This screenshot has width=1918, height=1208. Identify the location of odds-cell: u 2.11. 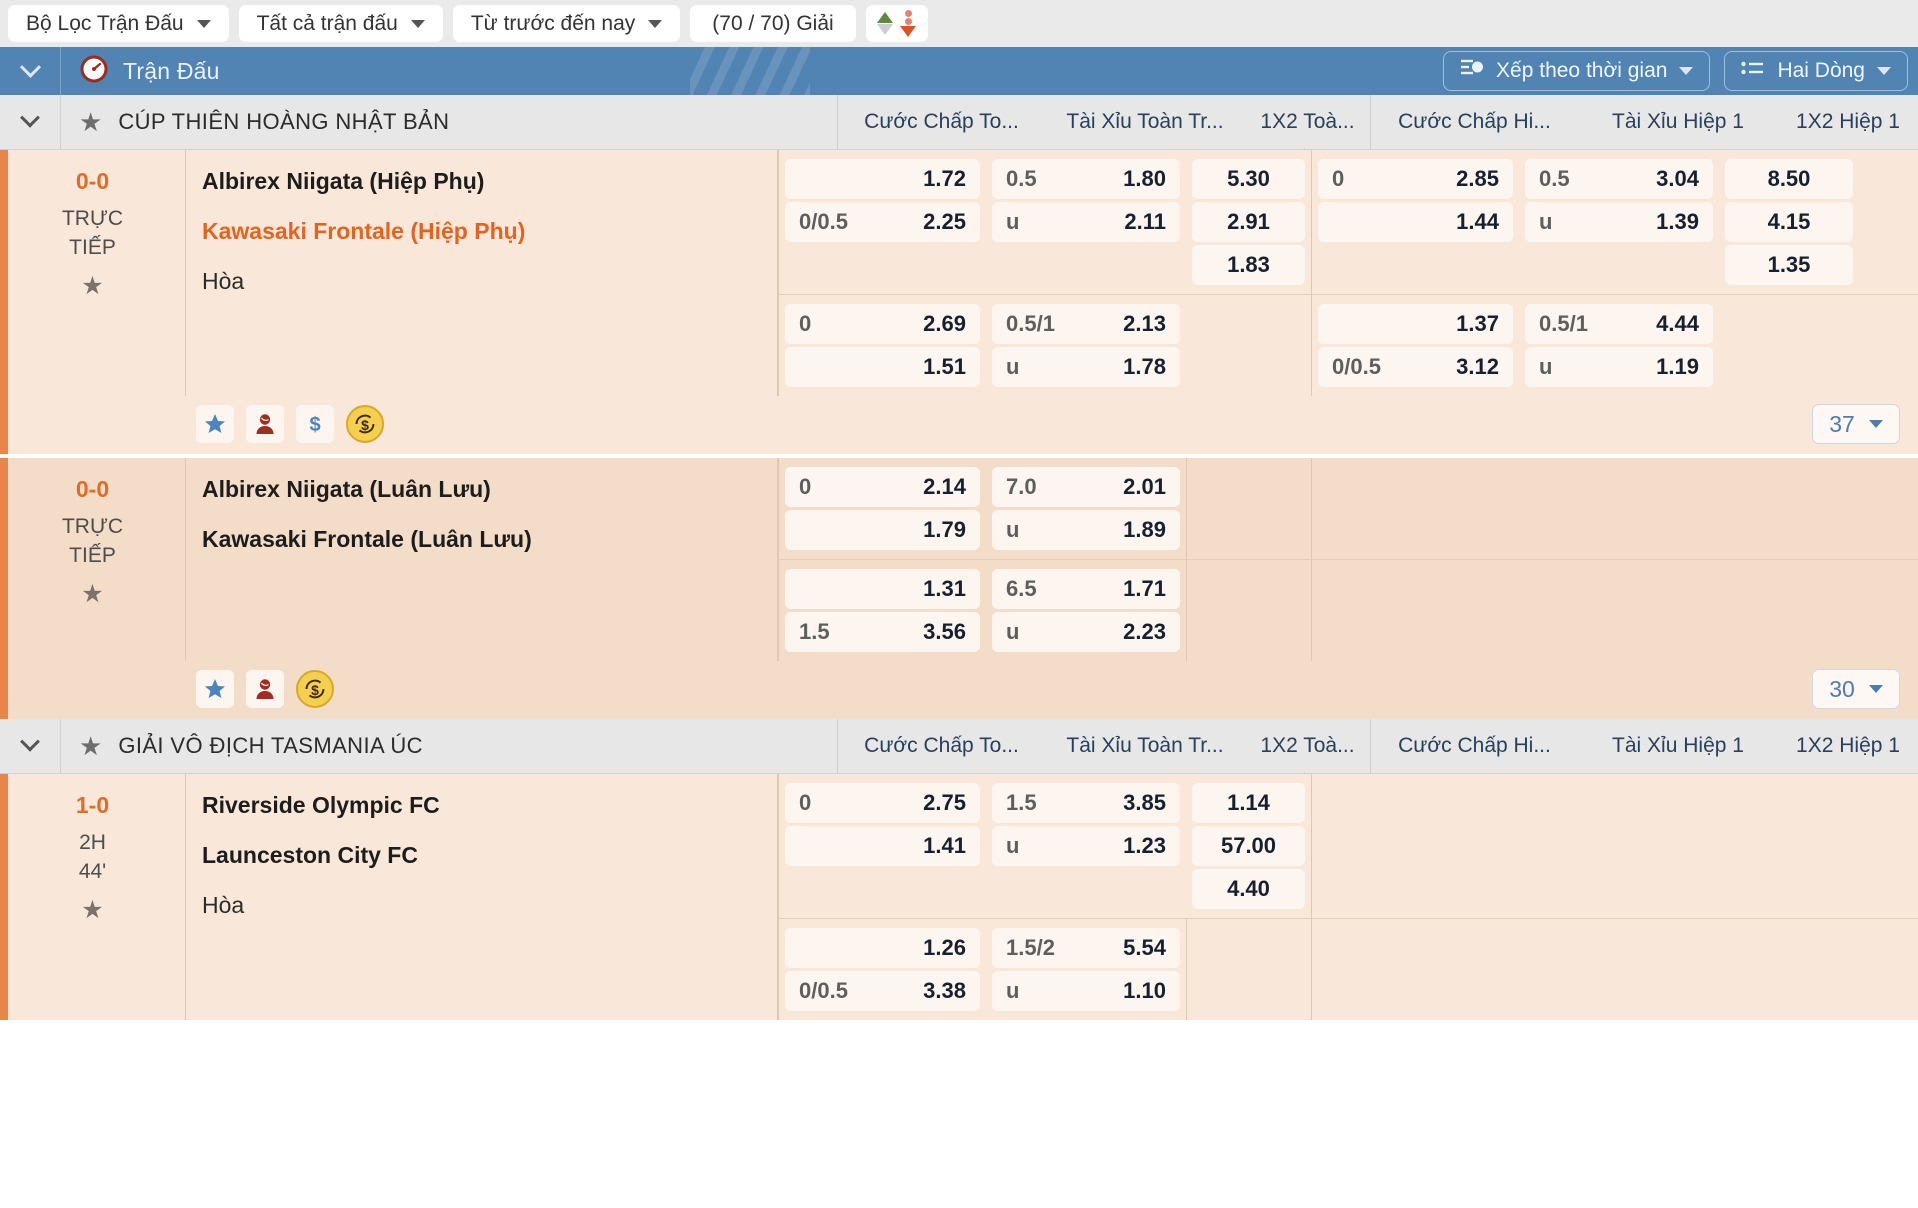
(1086, 222).